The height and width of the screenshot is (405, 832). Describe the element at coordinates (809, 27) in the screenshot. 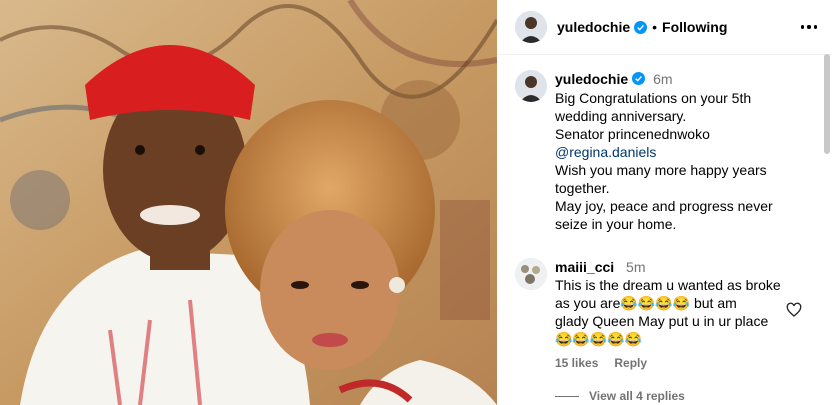

I see `more-options-icon` at that location.